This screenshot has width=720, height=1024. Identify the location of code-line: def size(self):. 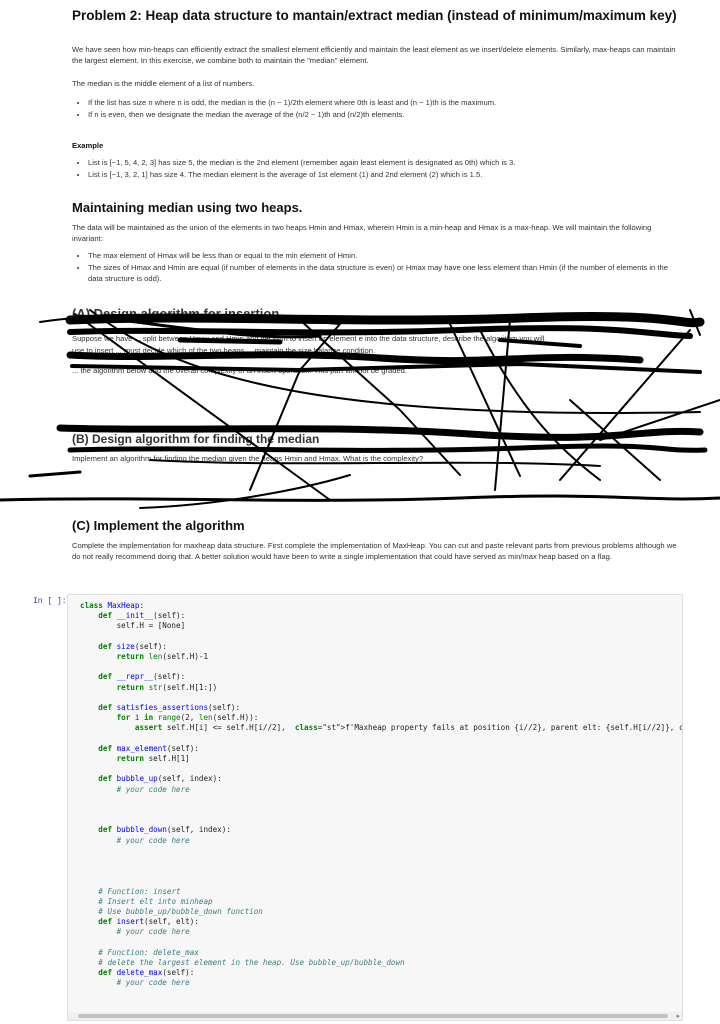
(123, 646).